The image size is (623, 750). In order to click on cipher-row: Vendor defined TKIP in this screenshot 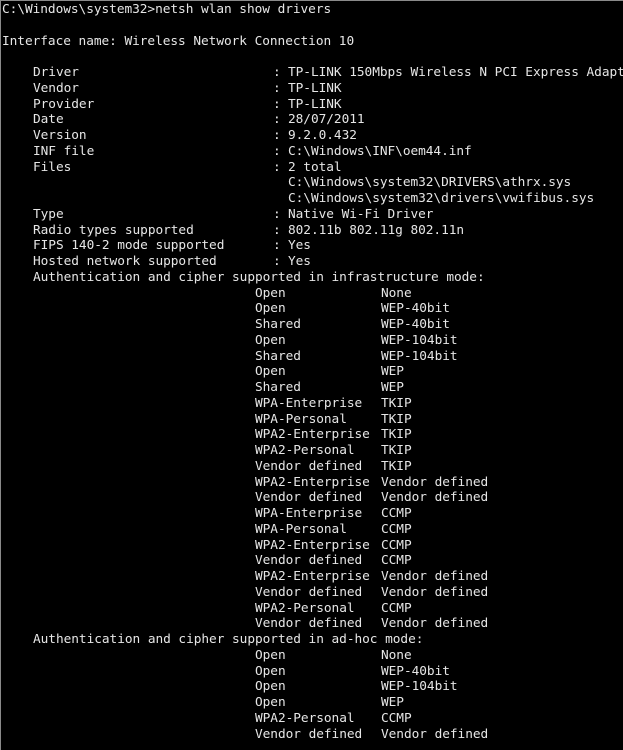, I will do `click(312, 467)`.